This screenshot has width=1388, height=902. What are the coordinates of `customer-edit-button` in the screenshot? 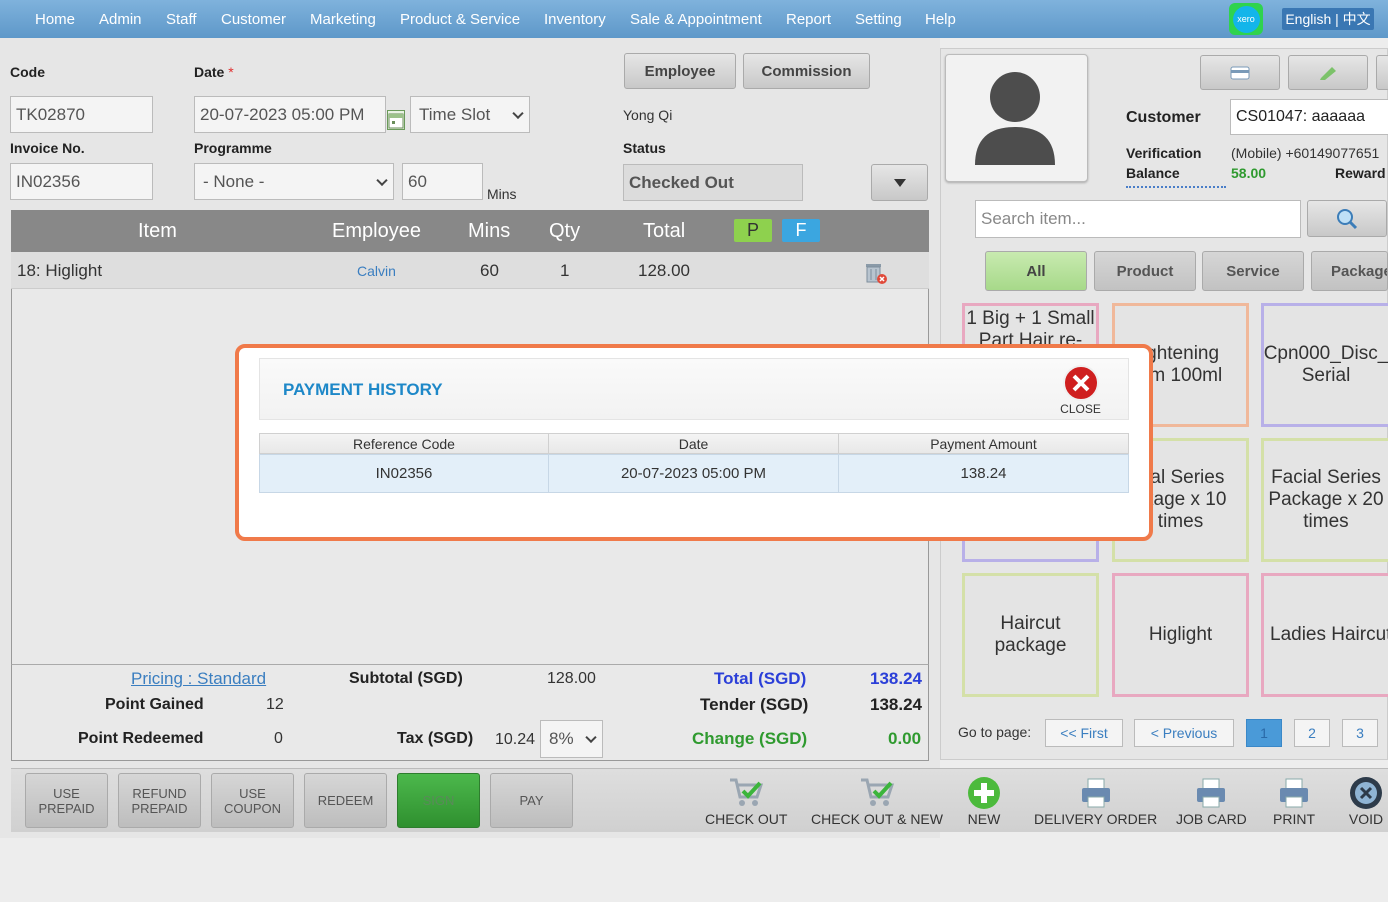 It's located at (1328, 72).